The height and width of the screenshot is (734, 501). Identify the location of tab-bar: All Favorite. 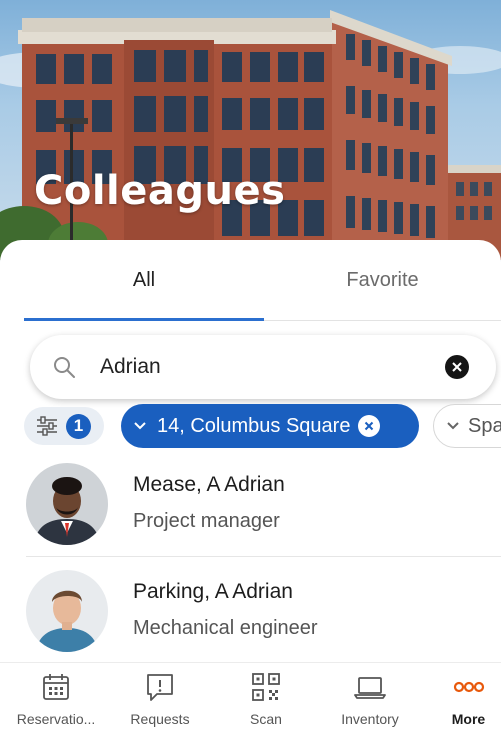
(262, 280).